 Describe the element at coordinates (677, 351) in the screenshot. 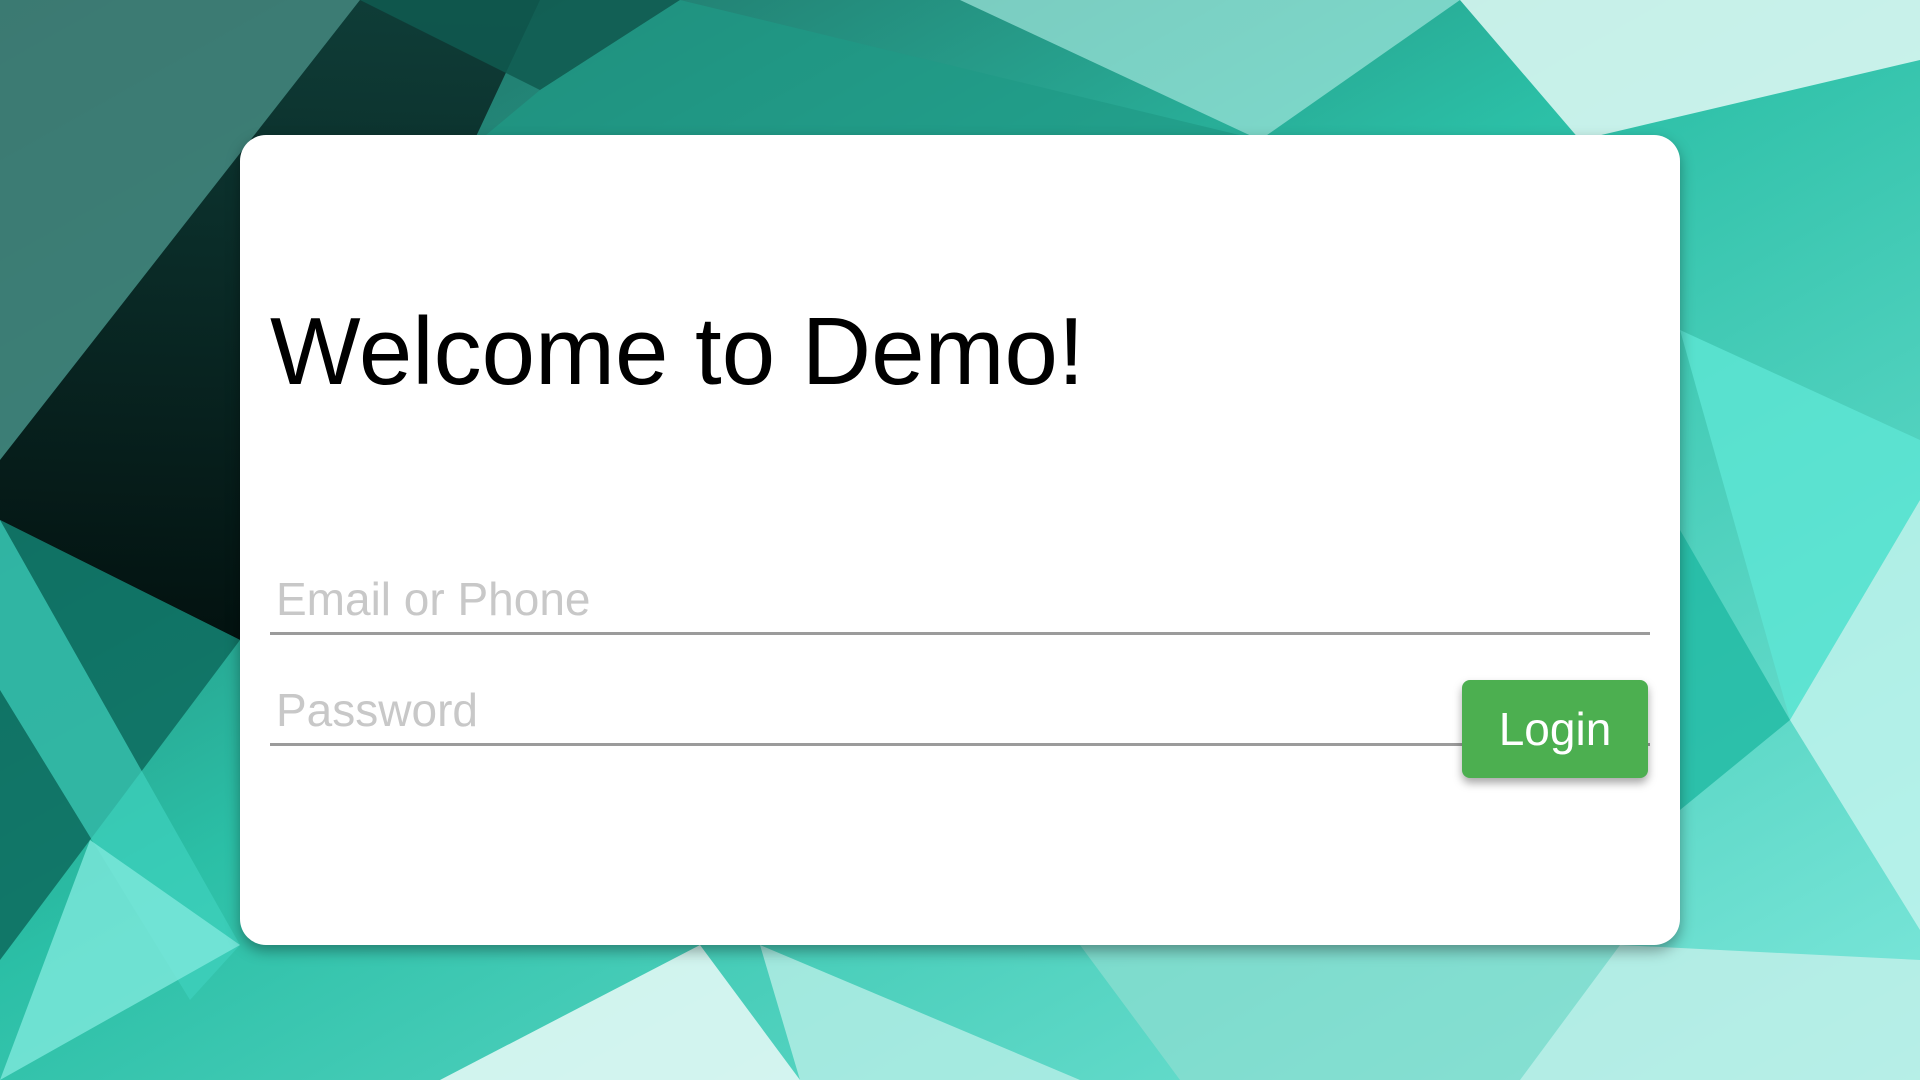

I see `welcome-title: Welcome to Demo!` at that location.